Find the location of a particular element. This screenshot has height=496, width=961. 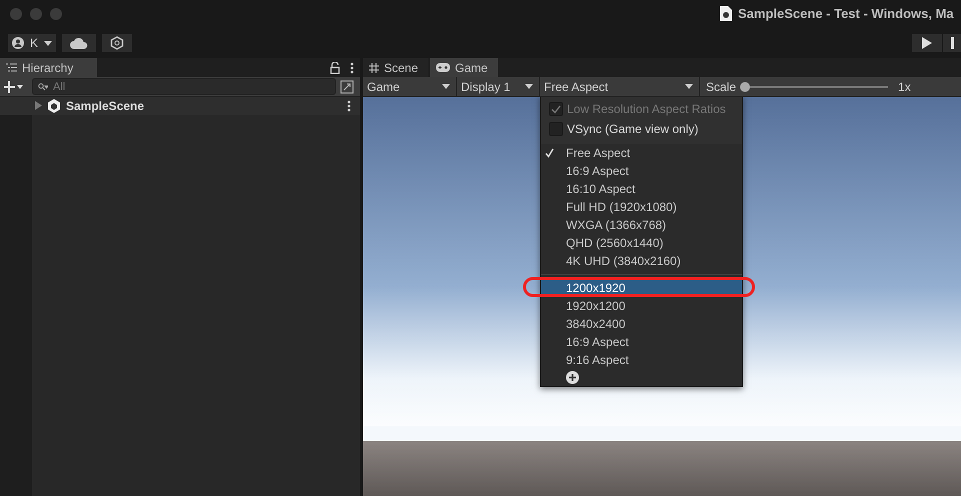

plus-icon is located at coordinates (14, 86).